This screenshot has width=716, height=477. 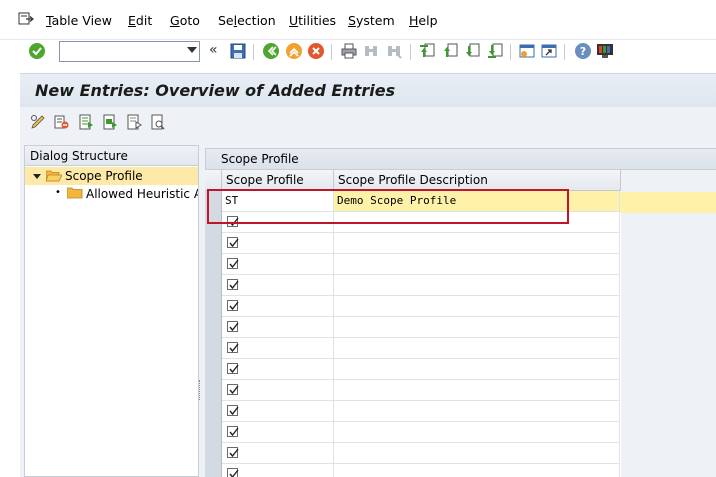 What do you see at coordinates (111, 176) in the screenshot?
I see `tree-item-scope-profile: Scope Profile` at bounding box center [111, 176].